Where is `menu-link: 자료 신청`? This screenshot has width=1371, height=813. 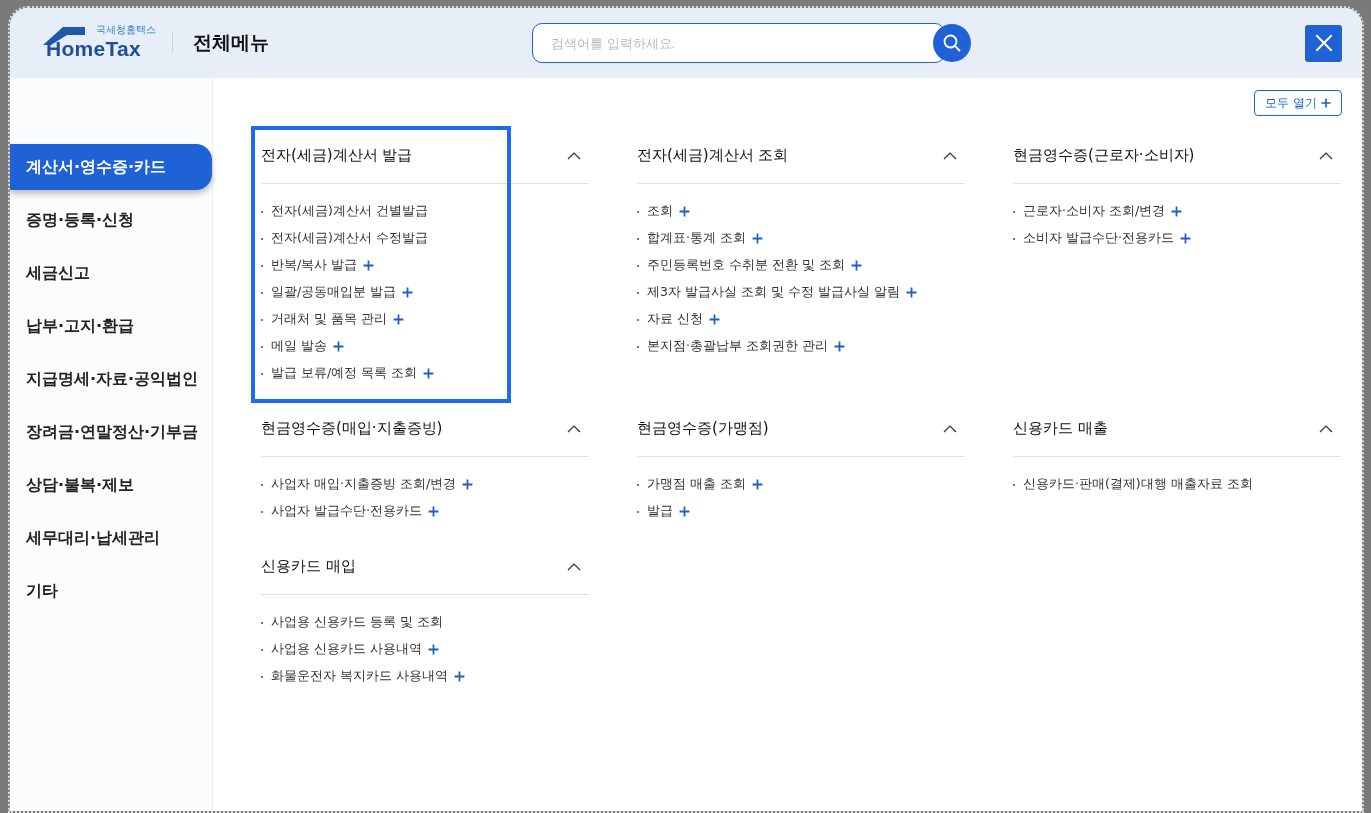
menu-link: 자료 신청 is located at coordinates (675, 319).